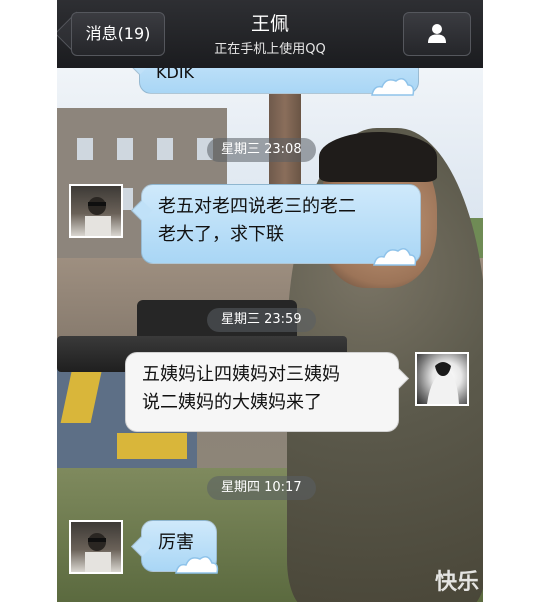  Describe the element at coordinates (442, 379) in the screenshot. I see `my-avatar` at that location.